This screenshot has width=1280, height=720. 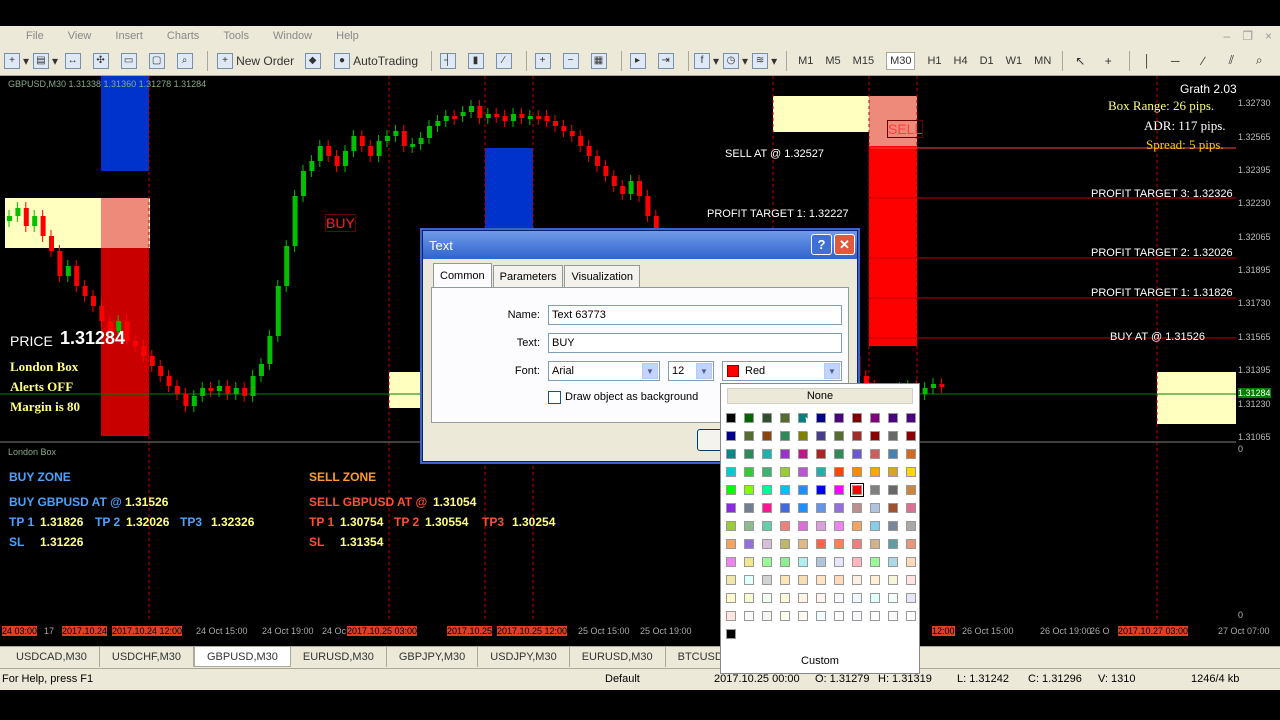 What do you see at coordinates (764, 61) in the screenshot?
I see `templates-button: ≋ ▾` at bounding box center [764, 61].